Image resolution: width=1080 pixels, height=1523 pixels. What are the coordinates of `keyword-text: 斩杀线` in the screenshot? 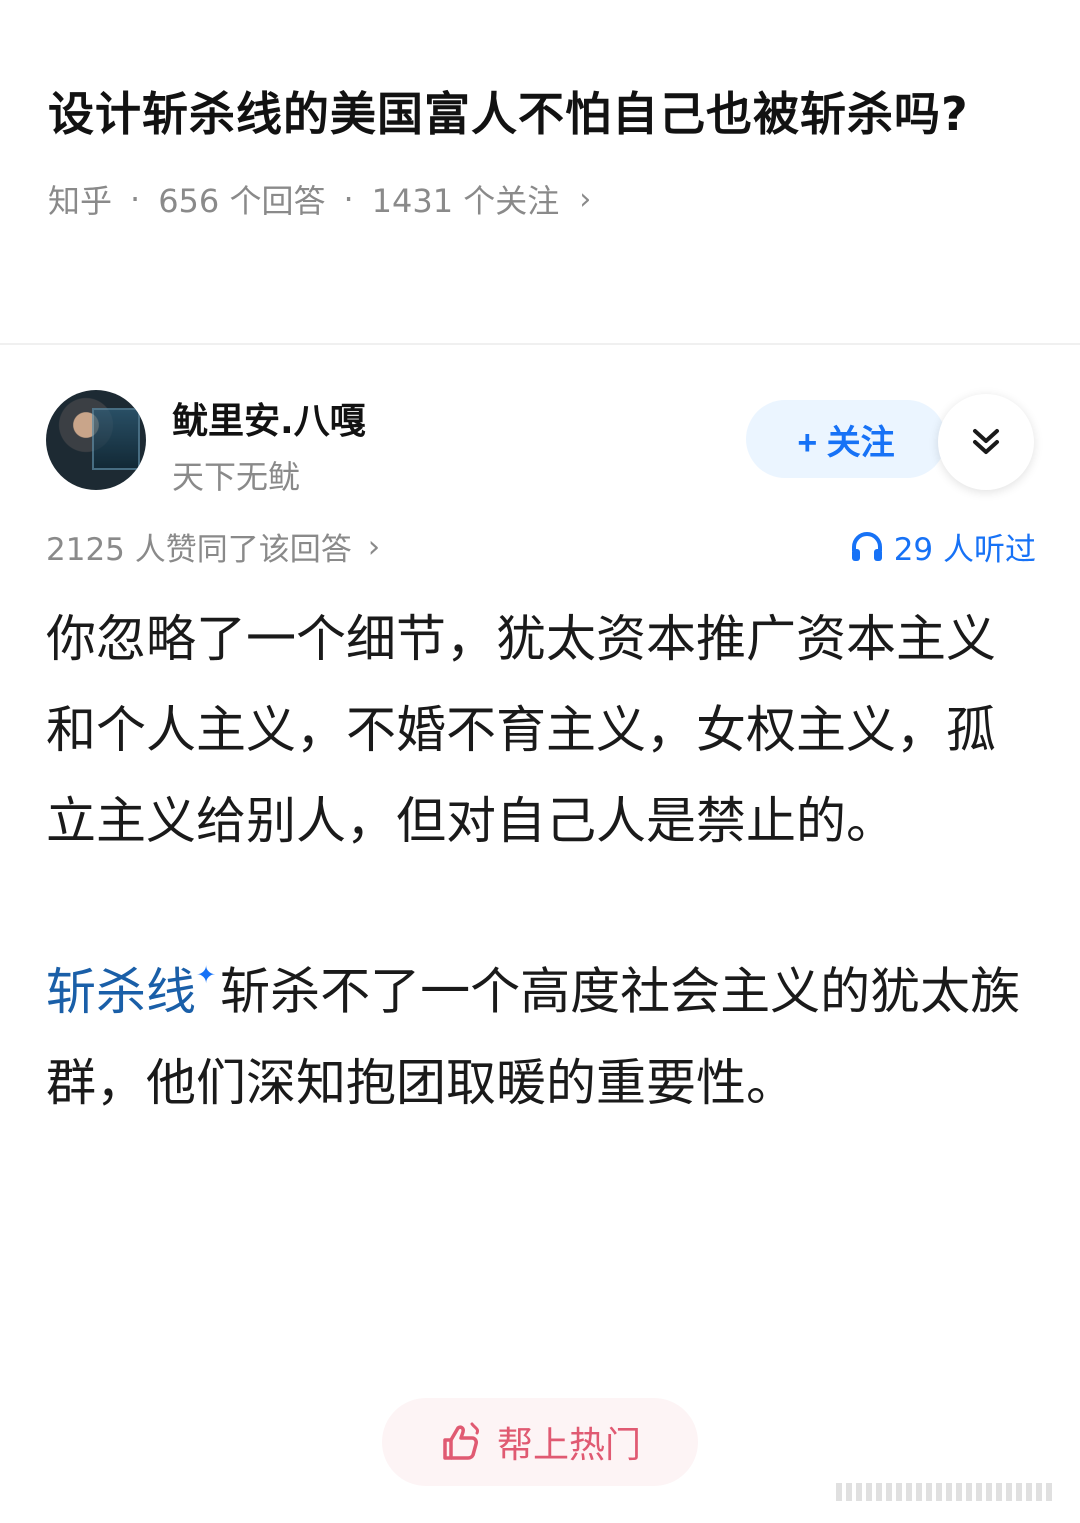 It's located at (121, 991).